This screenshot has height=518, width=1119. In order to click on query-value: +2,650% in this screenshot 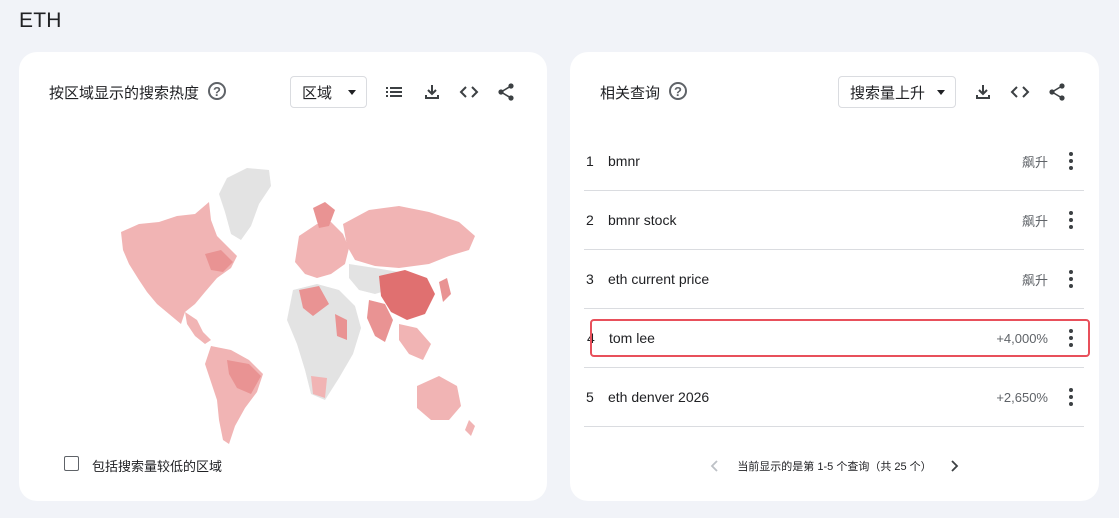, I will do `click(1022, 397)`.